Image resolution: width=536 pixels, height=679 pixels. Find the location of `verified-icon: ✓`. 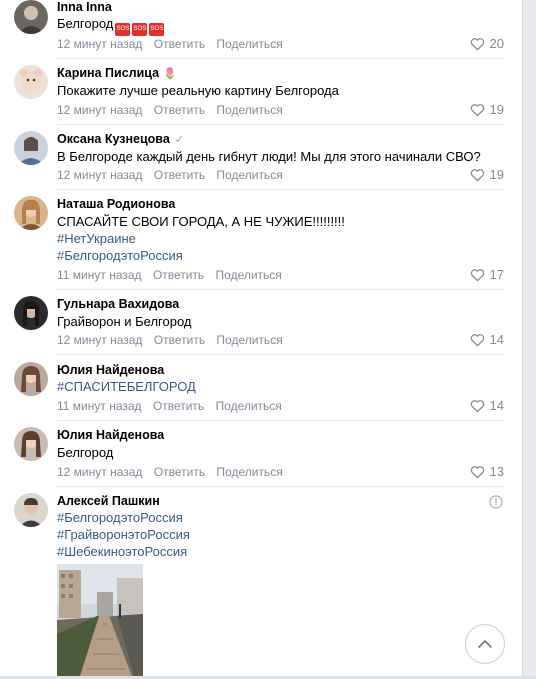

verified-icon: ✓ is located at coordinates (179, 140).